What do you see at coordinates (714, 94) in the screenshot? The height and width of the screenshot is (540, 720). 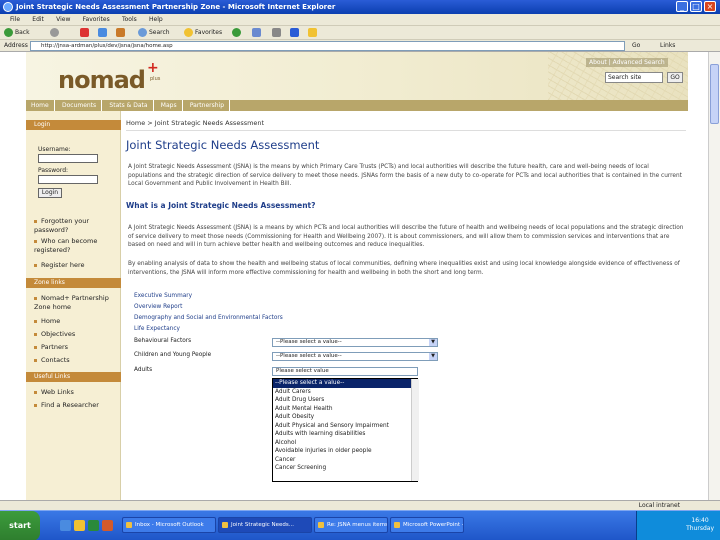 I see `page-scrollbar-thumb` at bounding box center [714, 94].